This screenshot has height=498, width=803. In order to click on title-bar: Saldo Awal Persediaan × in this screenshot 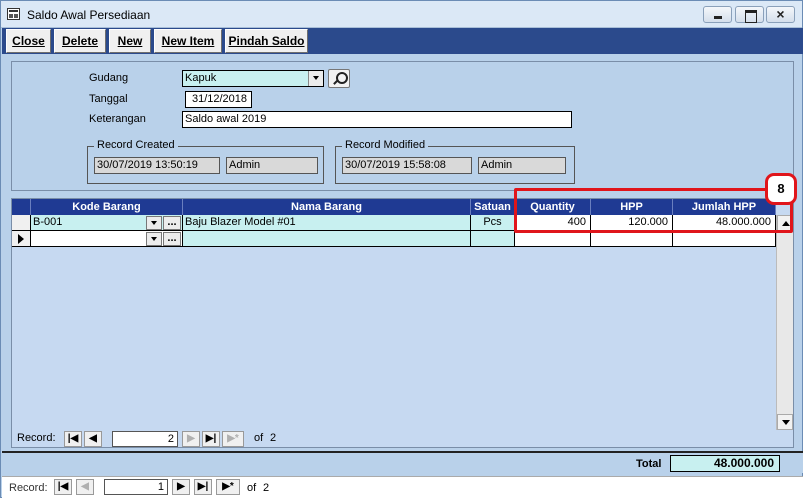, I will do `click(401, 14)`.